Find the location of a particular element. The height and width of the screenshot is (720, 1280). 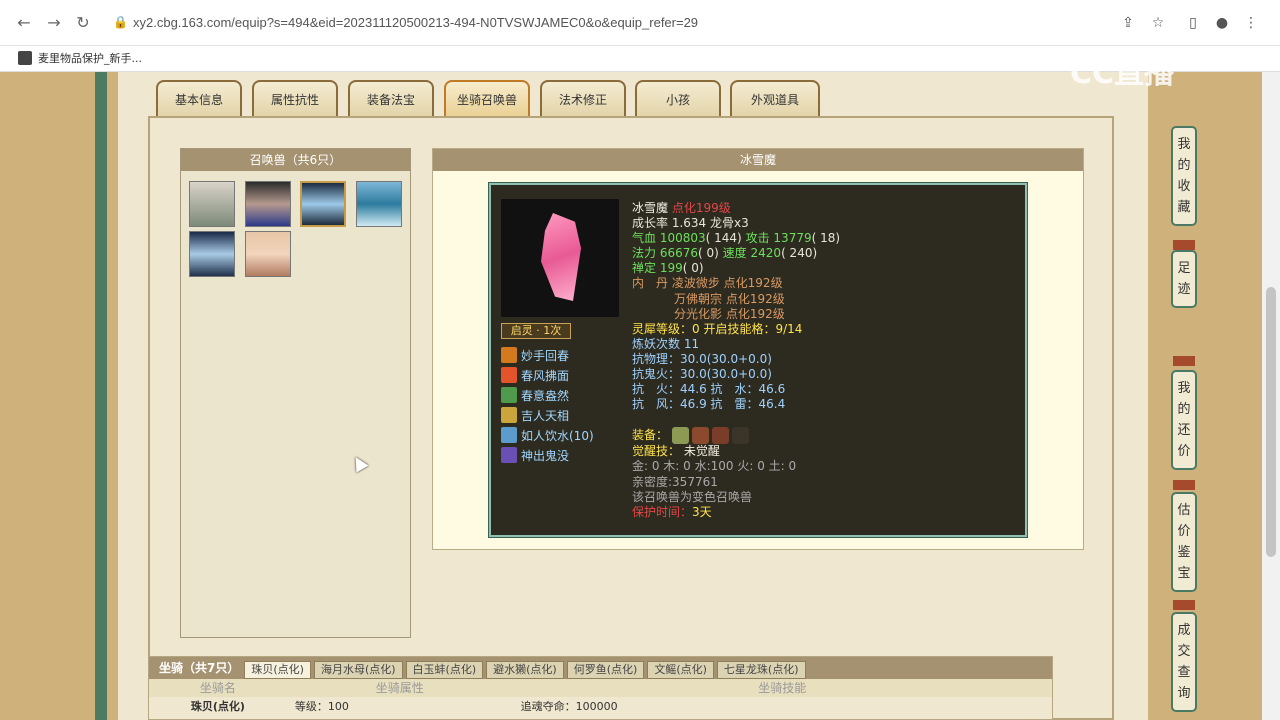

tab-attributes: 属性抗性 is located at coordinates (295, 99).